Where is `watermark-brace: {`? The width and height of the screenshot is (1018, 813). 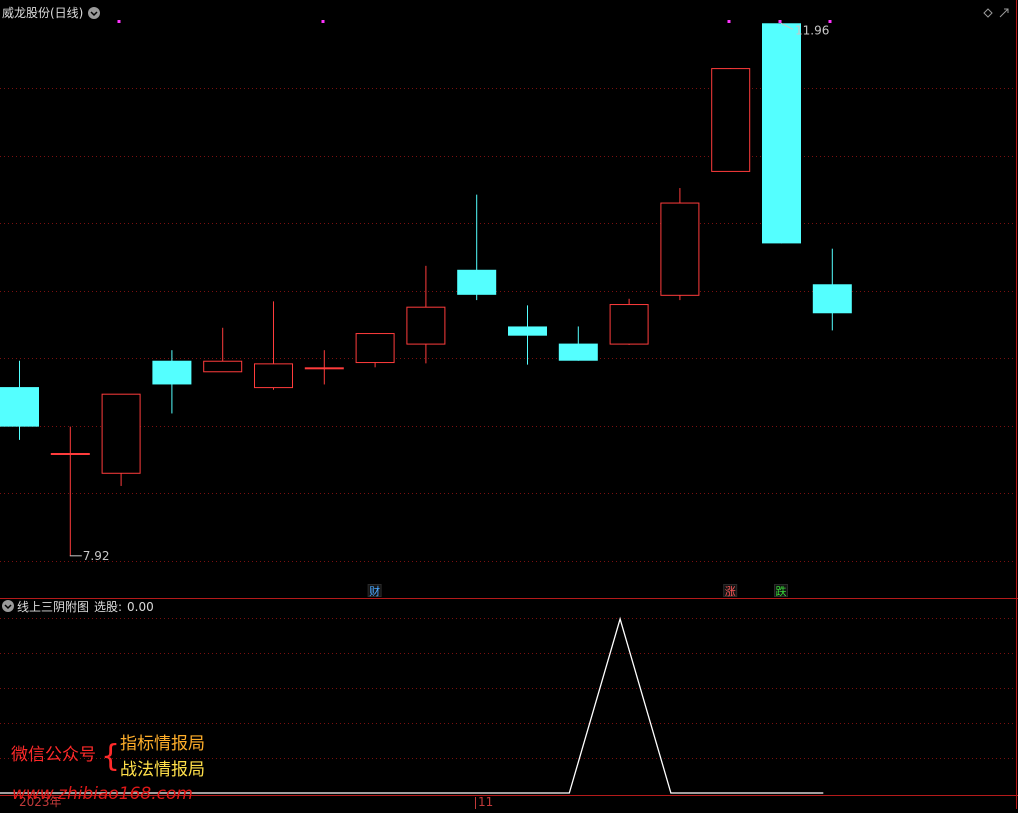
watermark-brace: { is located at coordinates (110, 756).